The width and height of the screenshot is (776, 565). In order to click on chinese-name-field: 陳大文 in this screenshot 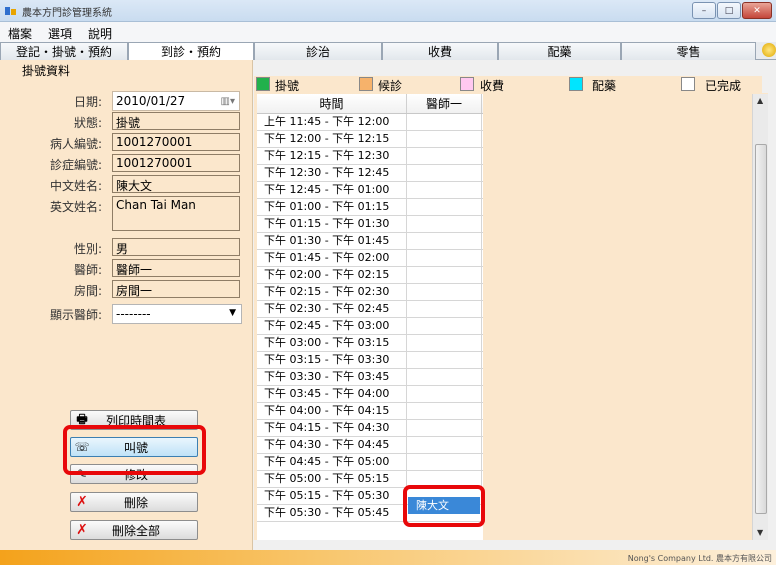, I will do `click(176, 184)`.